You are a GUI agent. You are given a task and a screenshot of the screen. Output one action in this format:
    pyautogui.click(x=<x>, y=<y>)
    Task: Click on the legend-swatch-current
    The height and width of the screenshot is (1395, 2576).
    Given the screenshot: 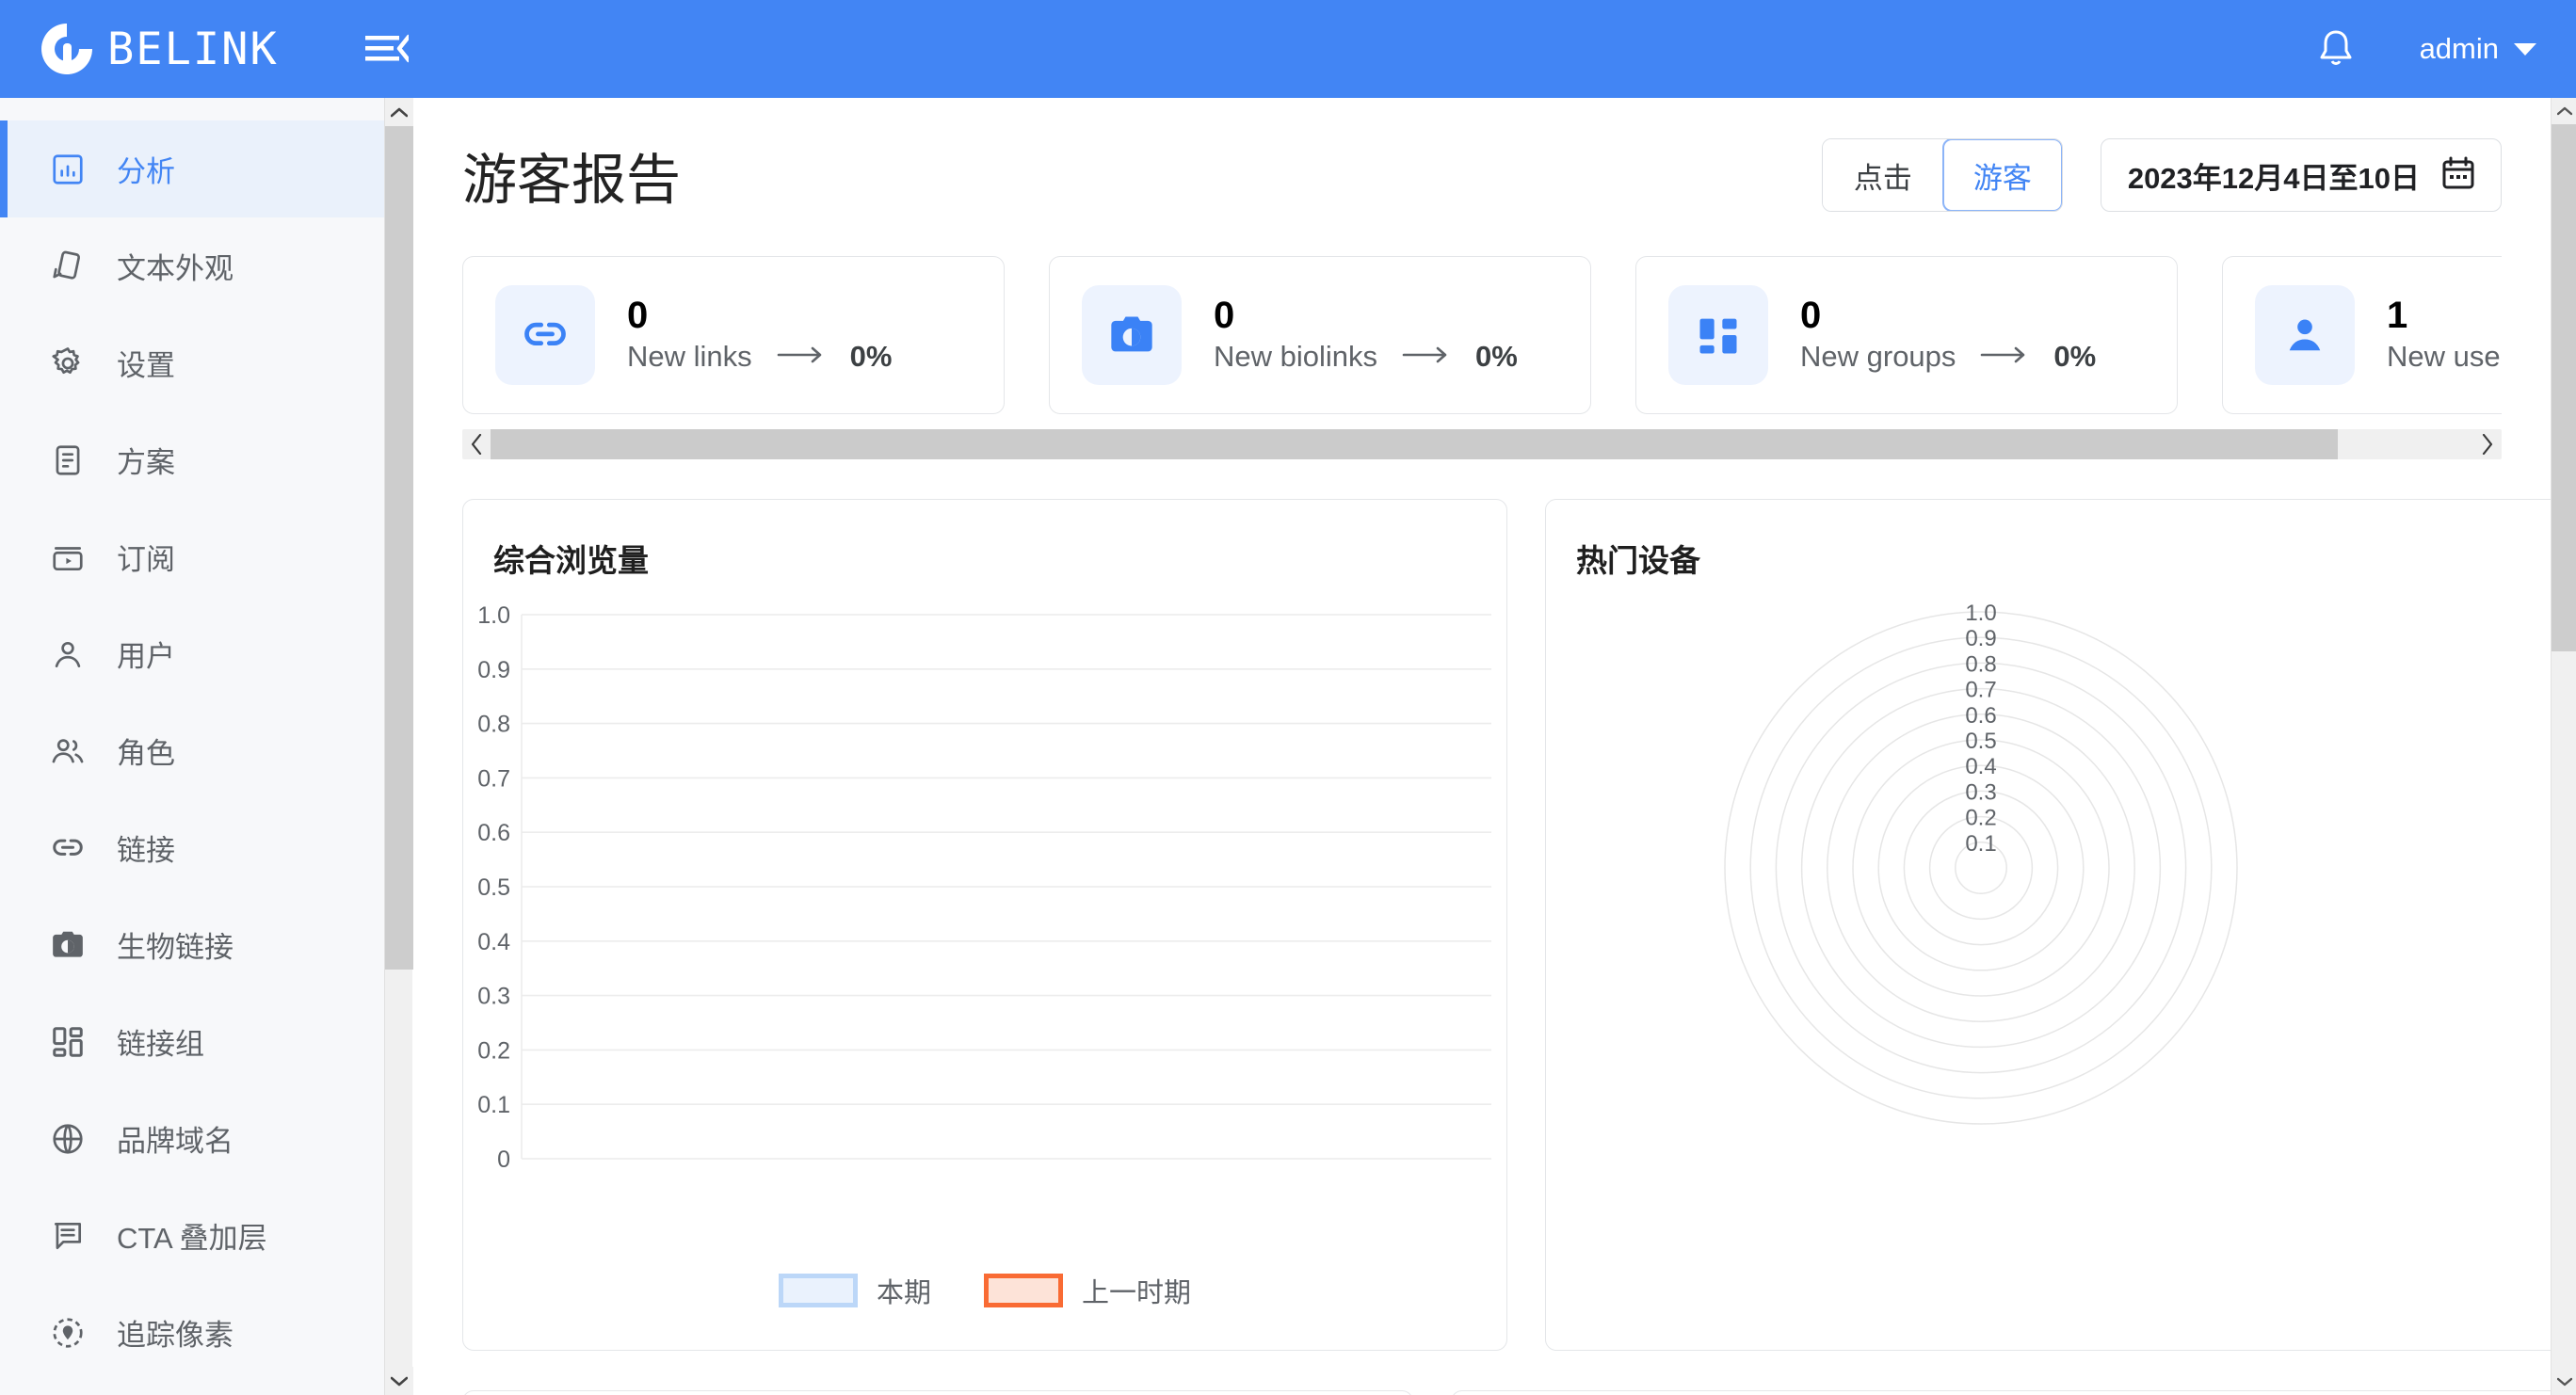 What is the action you would take?
    pyautogui.click(x=818, y=1290)
    